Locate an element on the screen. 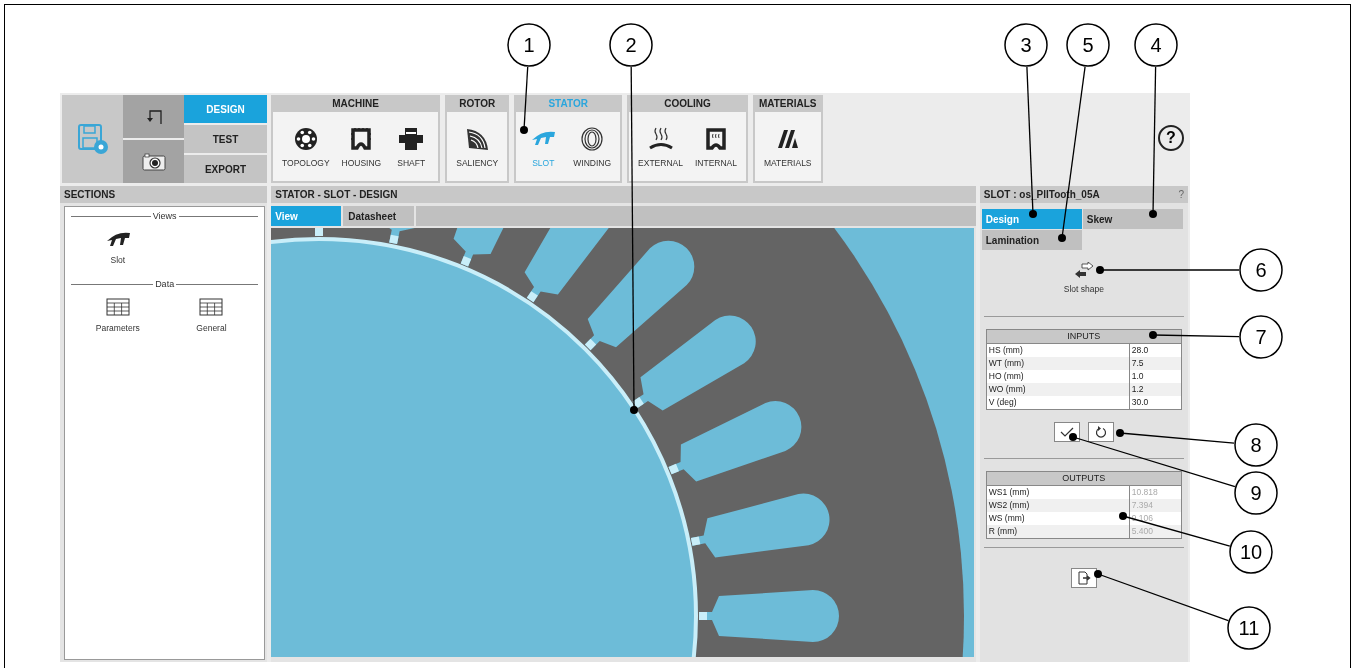 The height and width of the screenshot is (668, 1355). table-header: INPUTS is located at coordinates (1083, 337).